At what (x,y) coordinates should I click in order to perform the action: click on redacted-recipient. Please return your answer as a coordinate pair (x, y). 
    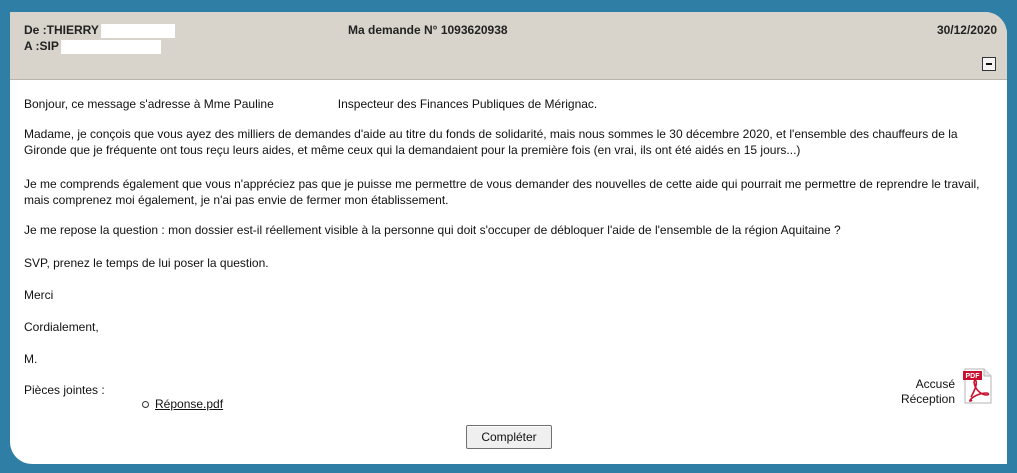
    Looking at the image, I should click on (110, 46).